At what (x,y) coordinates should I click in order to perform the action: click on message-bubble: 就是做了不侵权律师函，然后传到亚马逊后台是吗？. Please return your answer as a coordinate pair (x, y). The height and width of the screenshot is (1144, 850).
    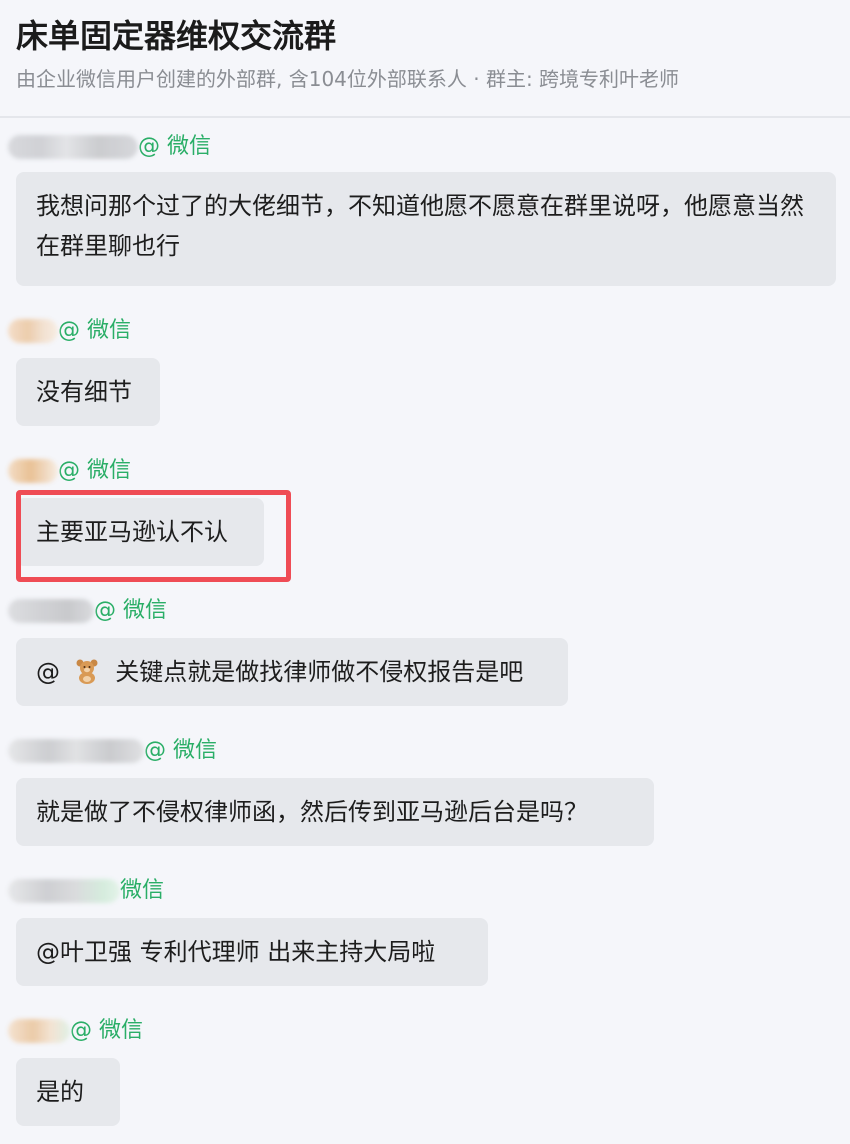
    Looking at the image, I should click on (335, 812).